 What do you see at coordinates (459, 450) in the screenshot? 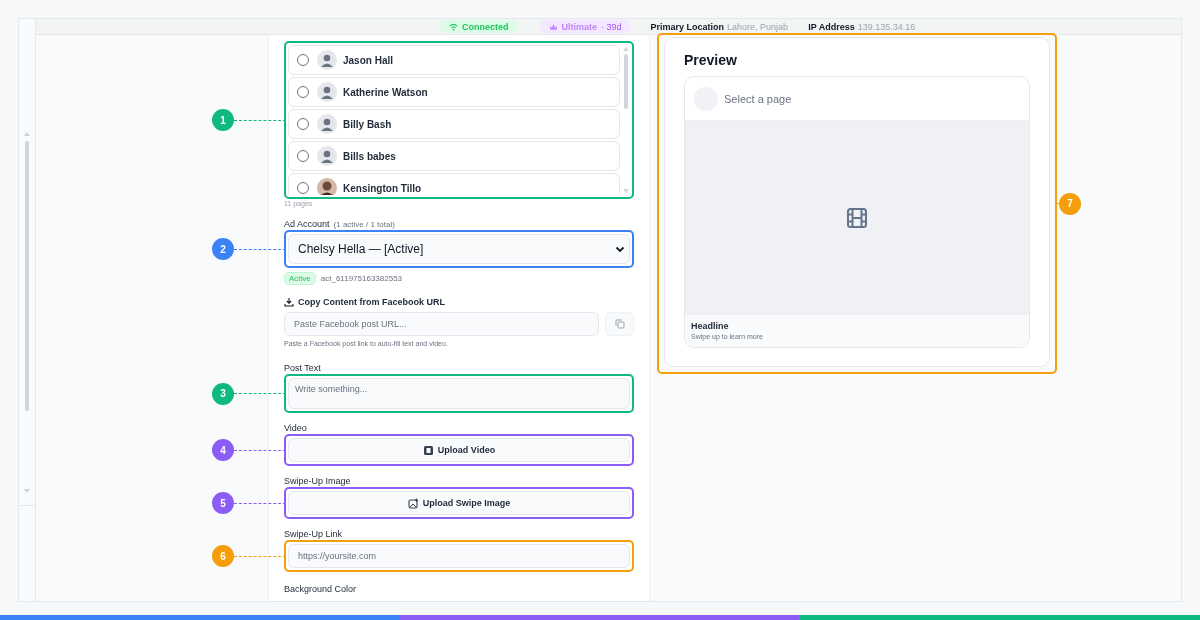
I see `upload-button: Upload Video` at bounding box center [459, 450].